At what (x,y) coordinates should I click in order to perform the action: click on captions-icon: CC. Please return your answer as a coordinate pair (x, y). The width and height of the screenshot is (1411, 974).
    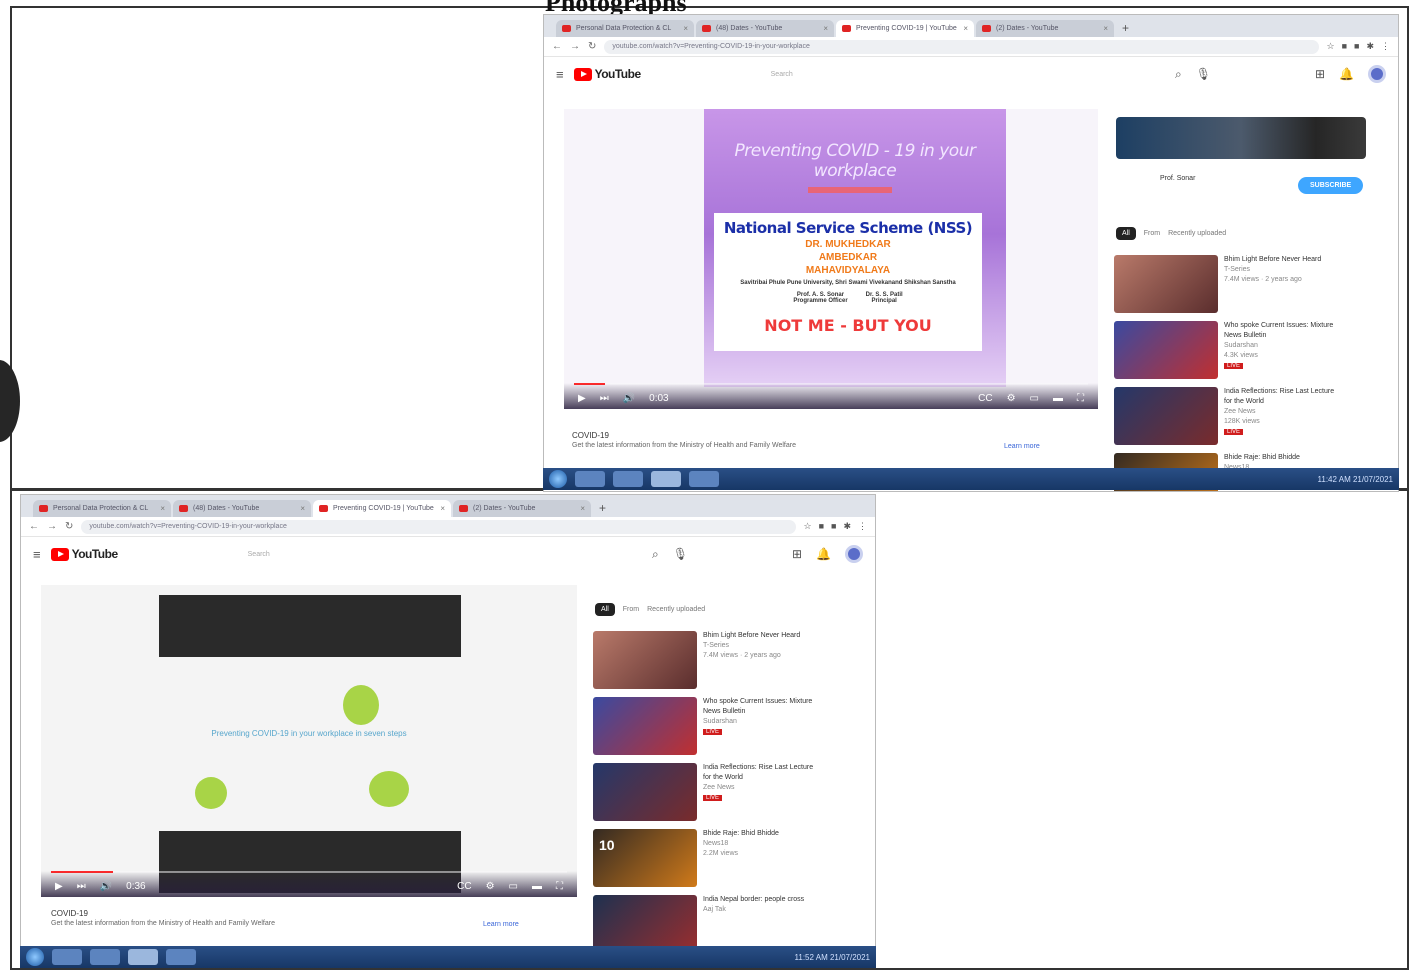
    Looking at the image, I should click on (464, 886).